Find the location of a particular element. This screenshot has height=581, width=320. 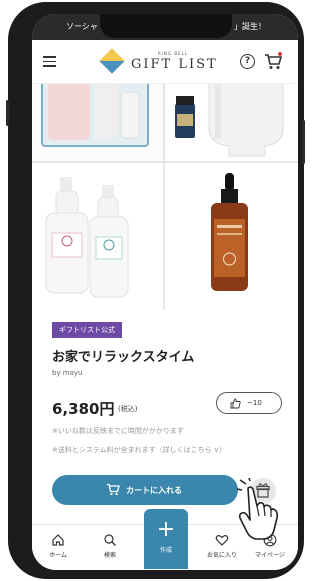

product-title: お家でリラックスタイム is located at coordinates (123, 357).